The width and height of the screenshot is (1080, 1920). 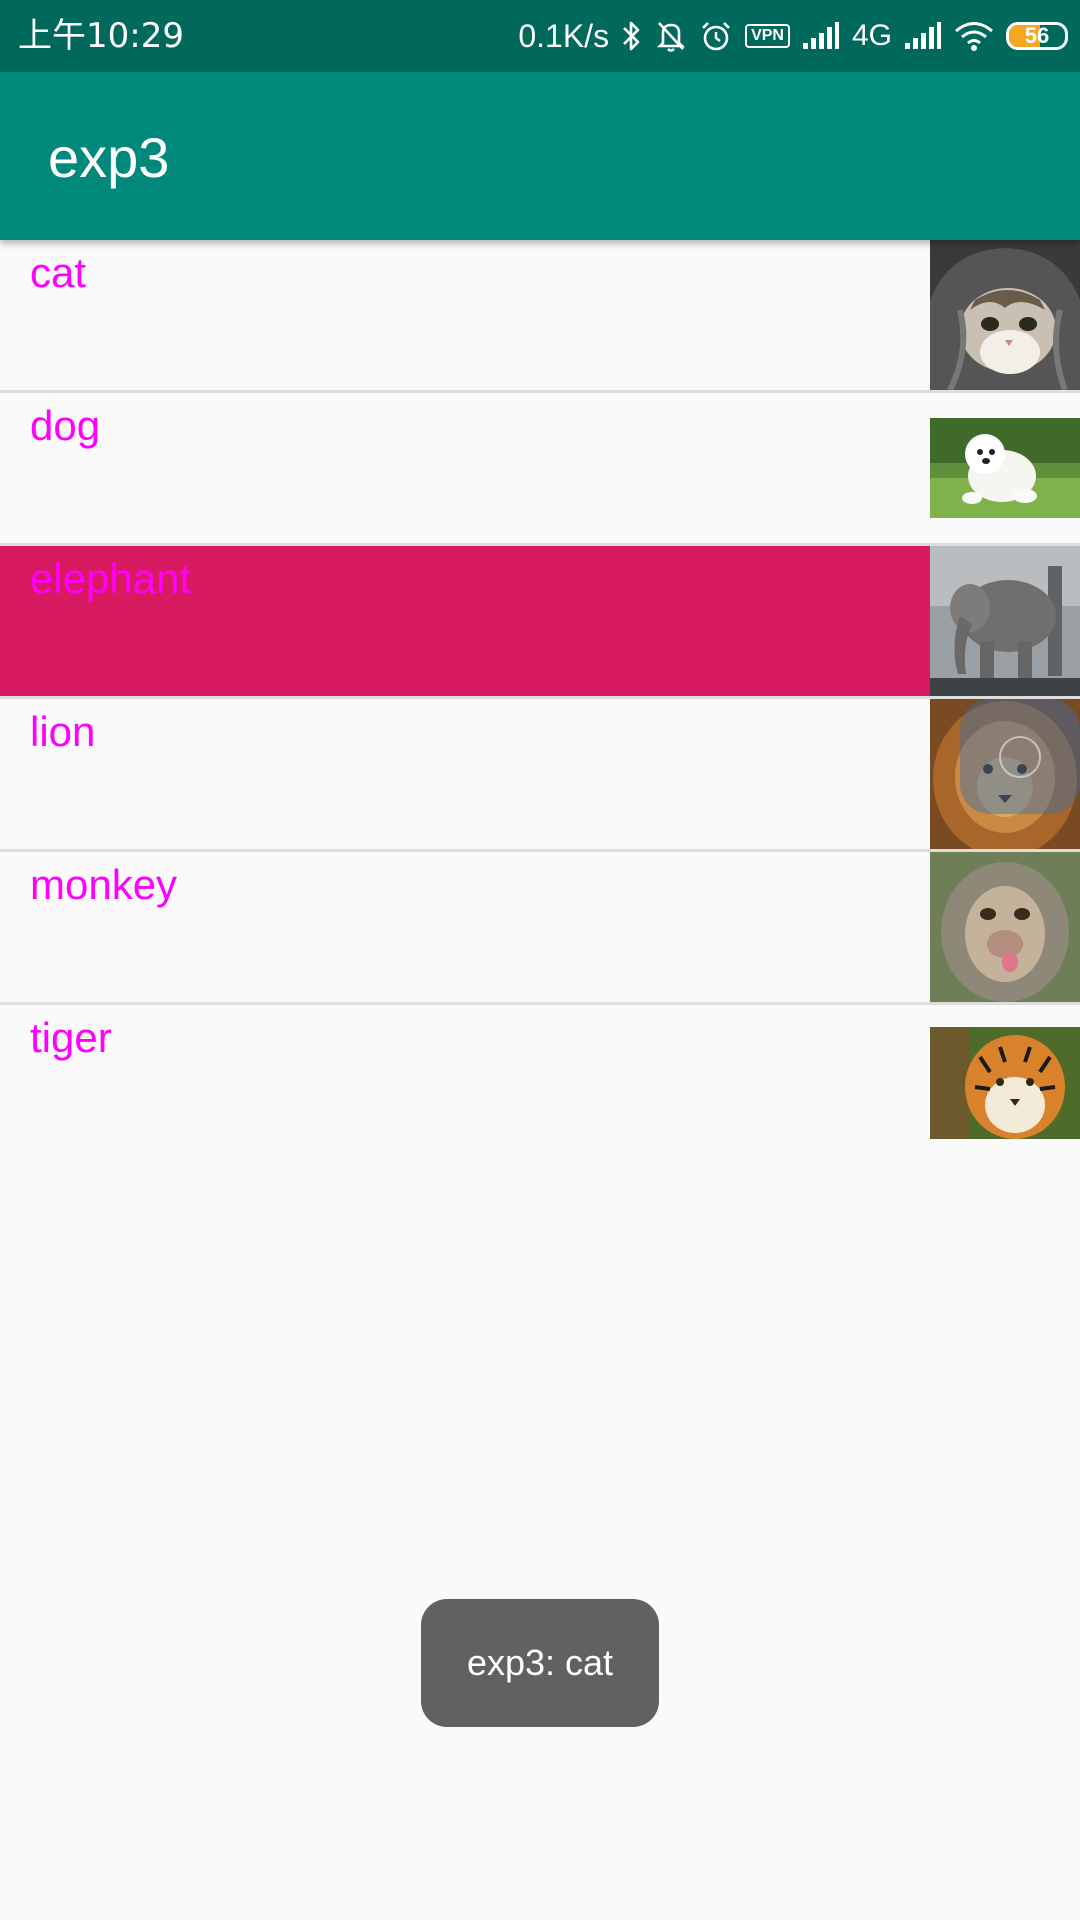 I want to click on tiger-photo, so click(x=1005, y=1083).